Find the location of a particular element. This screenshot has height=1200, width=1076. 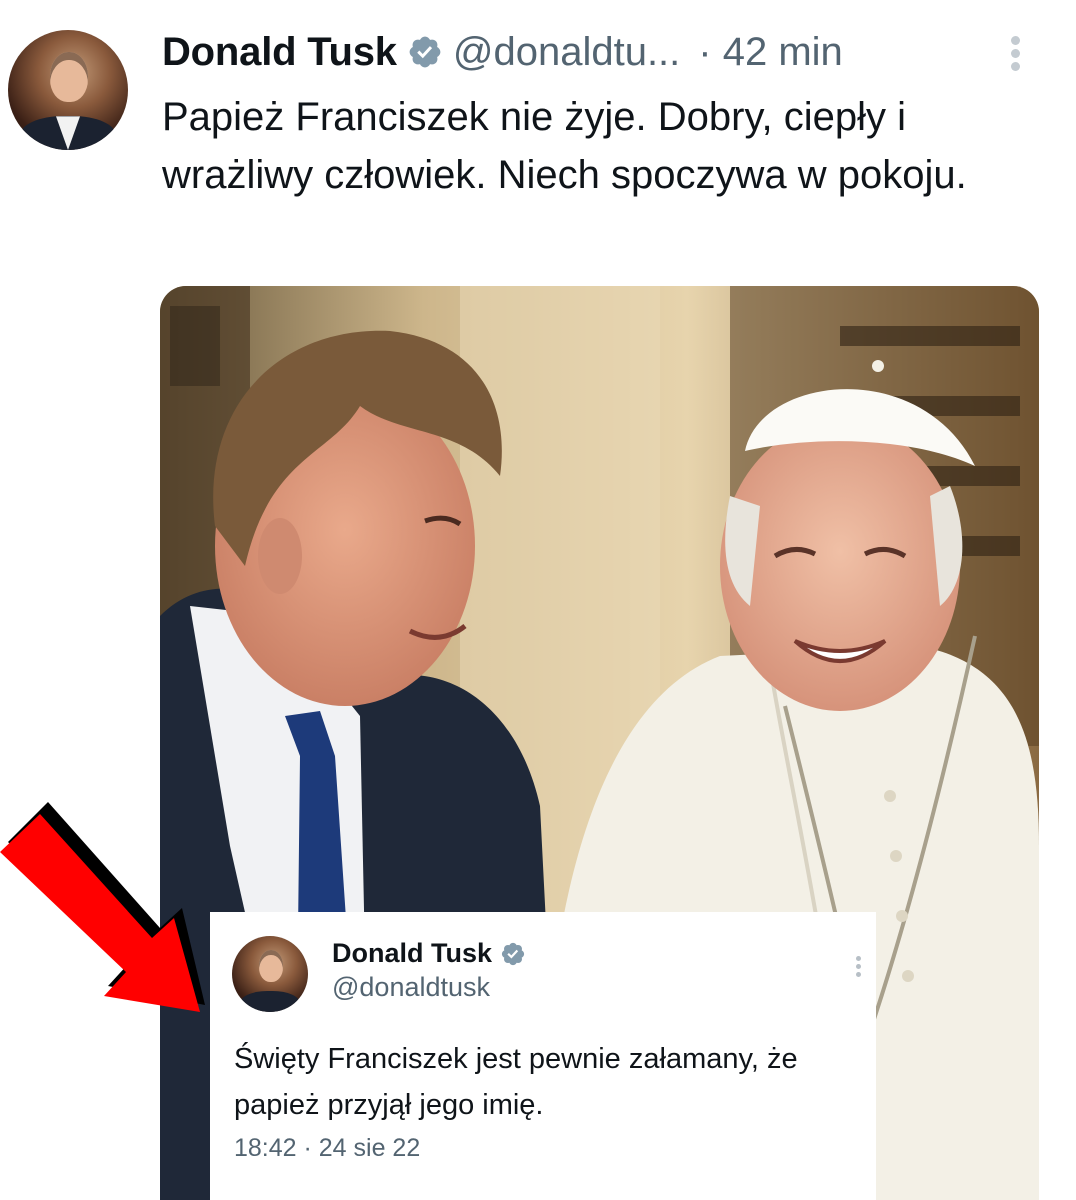

author-name: Donald Tusk is located at coordinates (279, 52).